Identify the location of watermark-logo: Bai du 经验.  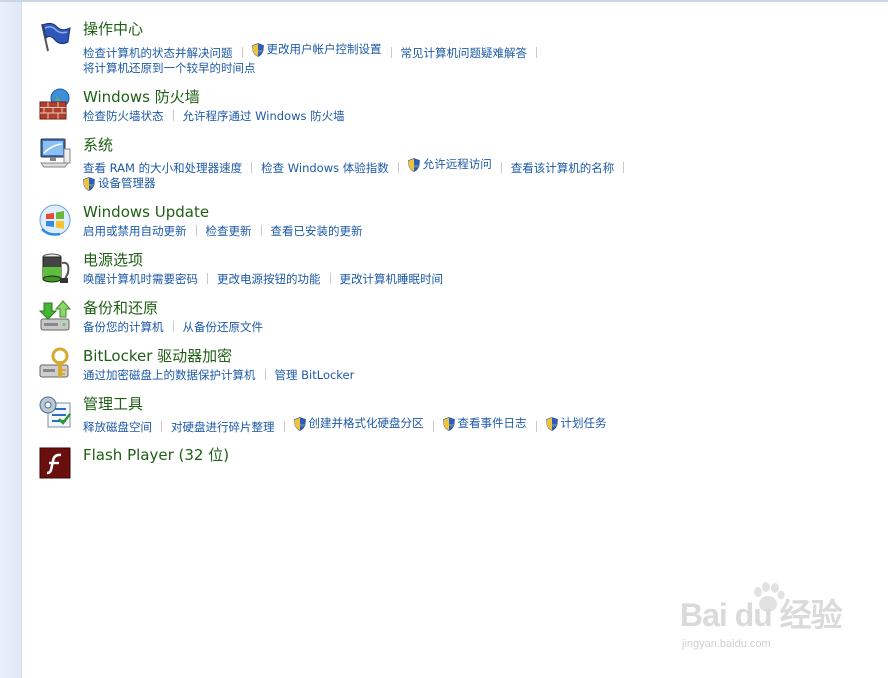
(761, 615).